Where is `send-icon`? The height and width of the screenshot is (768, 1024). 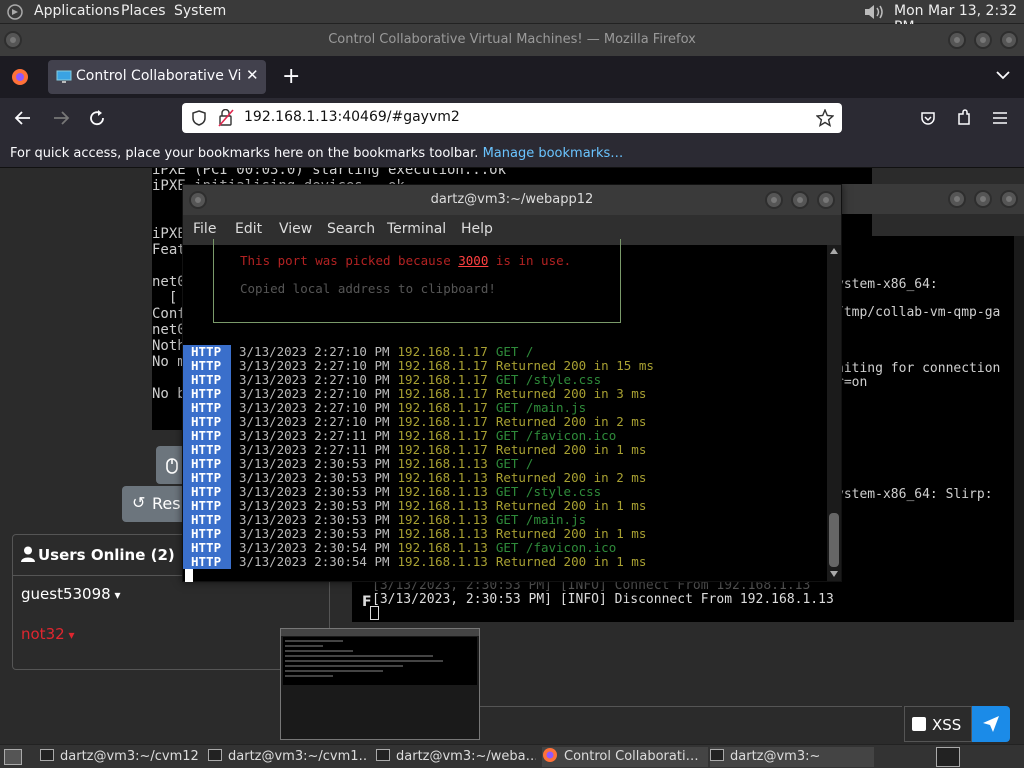 send-icon is located at coordinates (991, 724).